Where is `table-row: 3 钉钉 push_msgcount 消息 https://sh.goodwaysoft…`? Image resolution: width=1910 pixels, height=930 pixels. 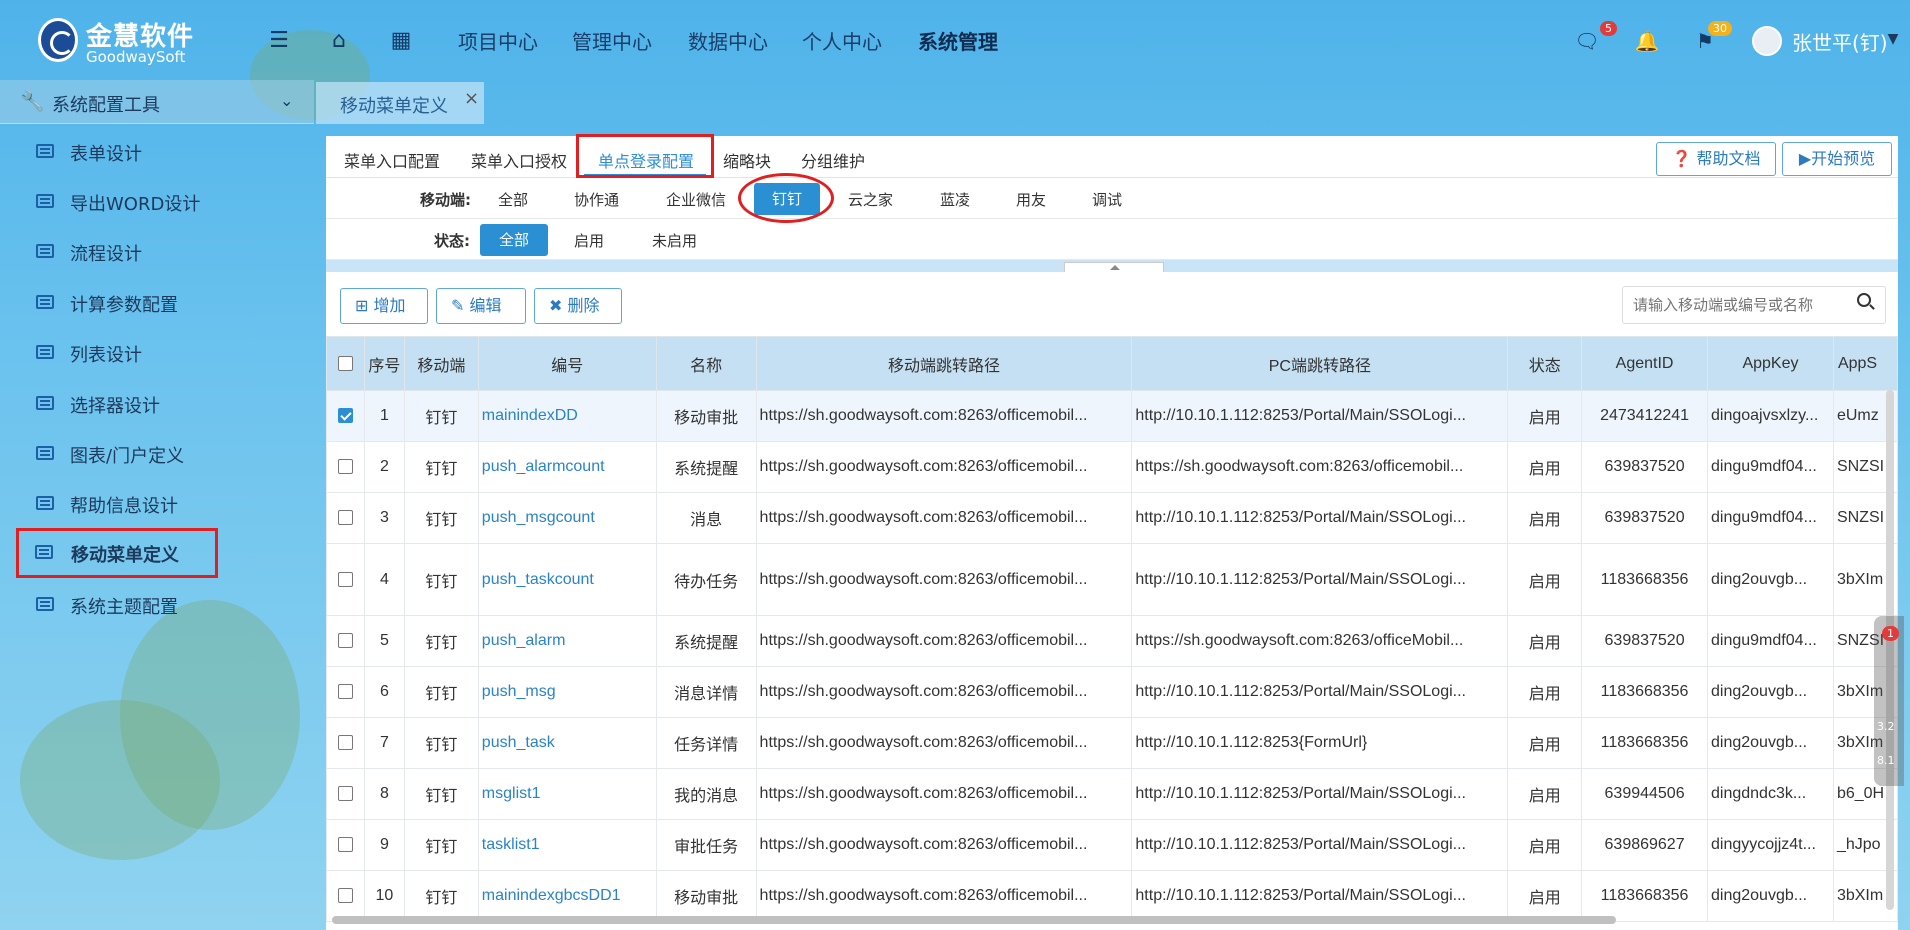 table-row: 3 钉钉 push_msgcount 消息 https://sh.goodwaysoft… is located at coordinates (1112, 518).